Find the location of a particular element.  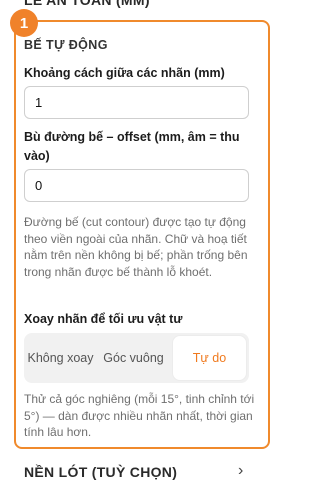

step-badge: 1 is located at coordinates (24, 23).